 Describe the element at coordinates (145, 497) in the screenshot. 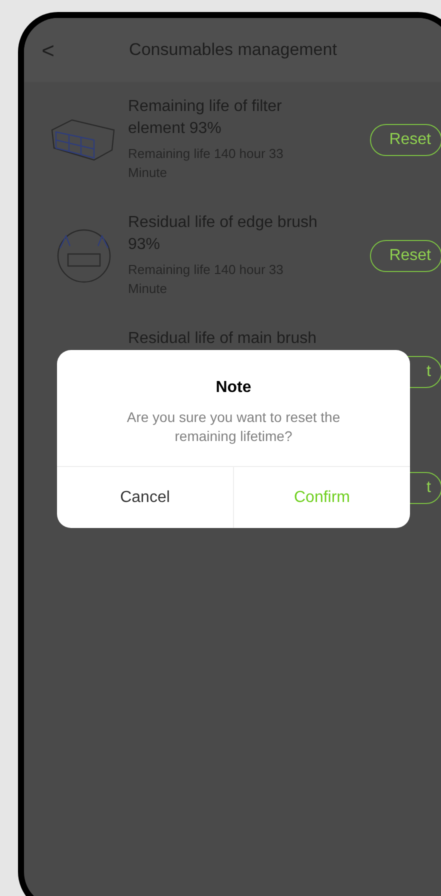

I see `cancel-button: Cancel` at that location.